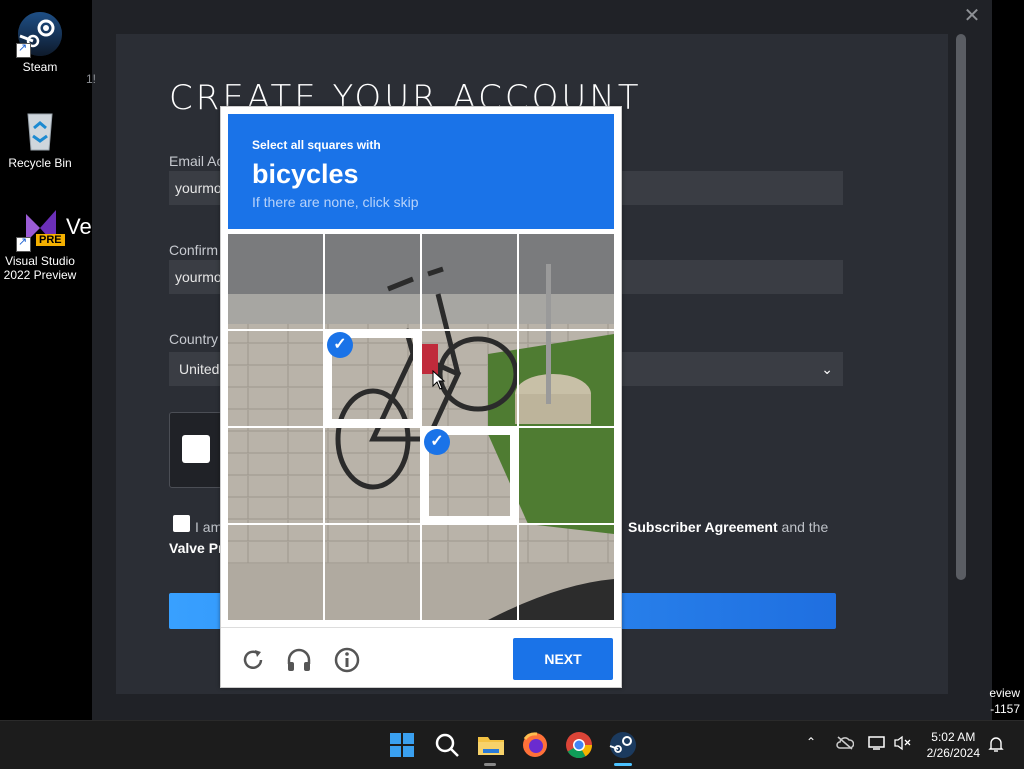  What do you see at coordinates (563, 659) in the screenshot?
I see `next-button: NEXT` at bounding box center [563, 659].